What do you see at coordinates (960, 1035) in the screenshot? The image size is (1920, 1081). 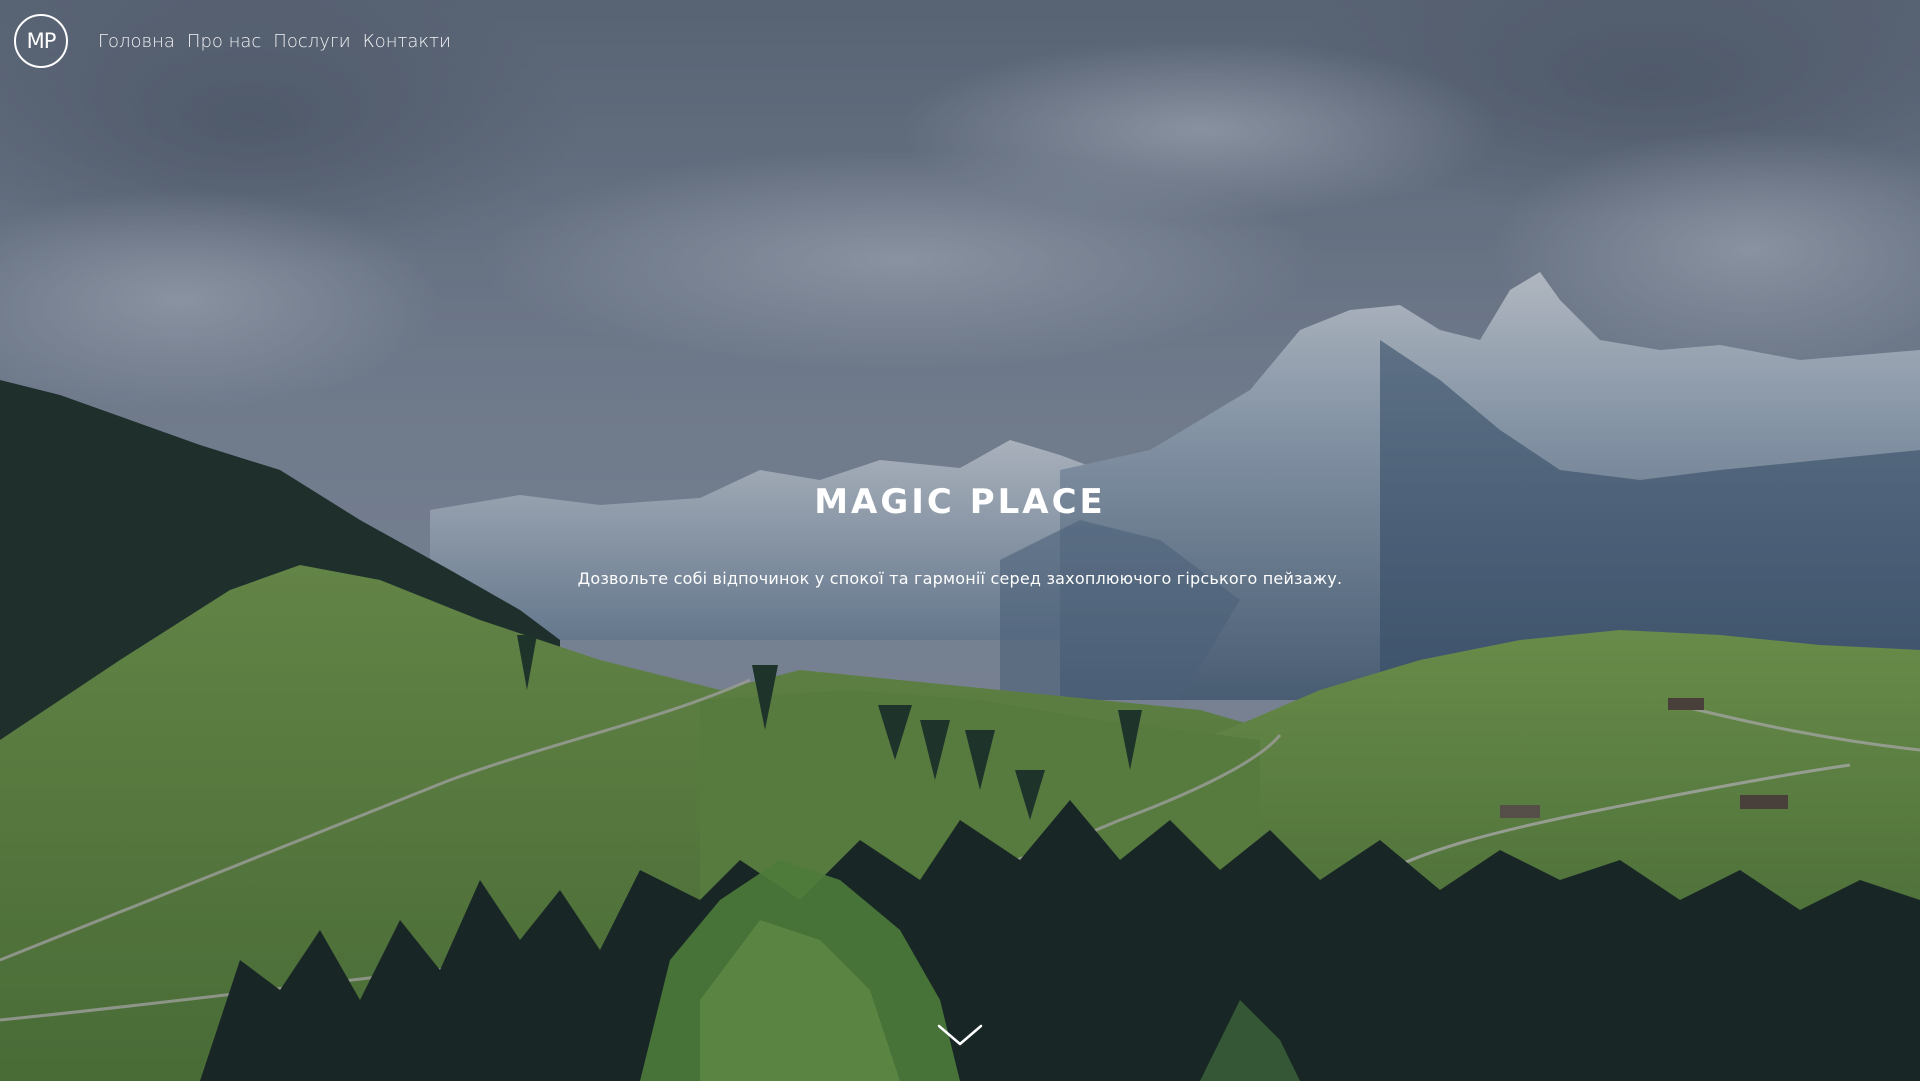 I see `chevron-down-icon` at bounding box center [960, 1035].